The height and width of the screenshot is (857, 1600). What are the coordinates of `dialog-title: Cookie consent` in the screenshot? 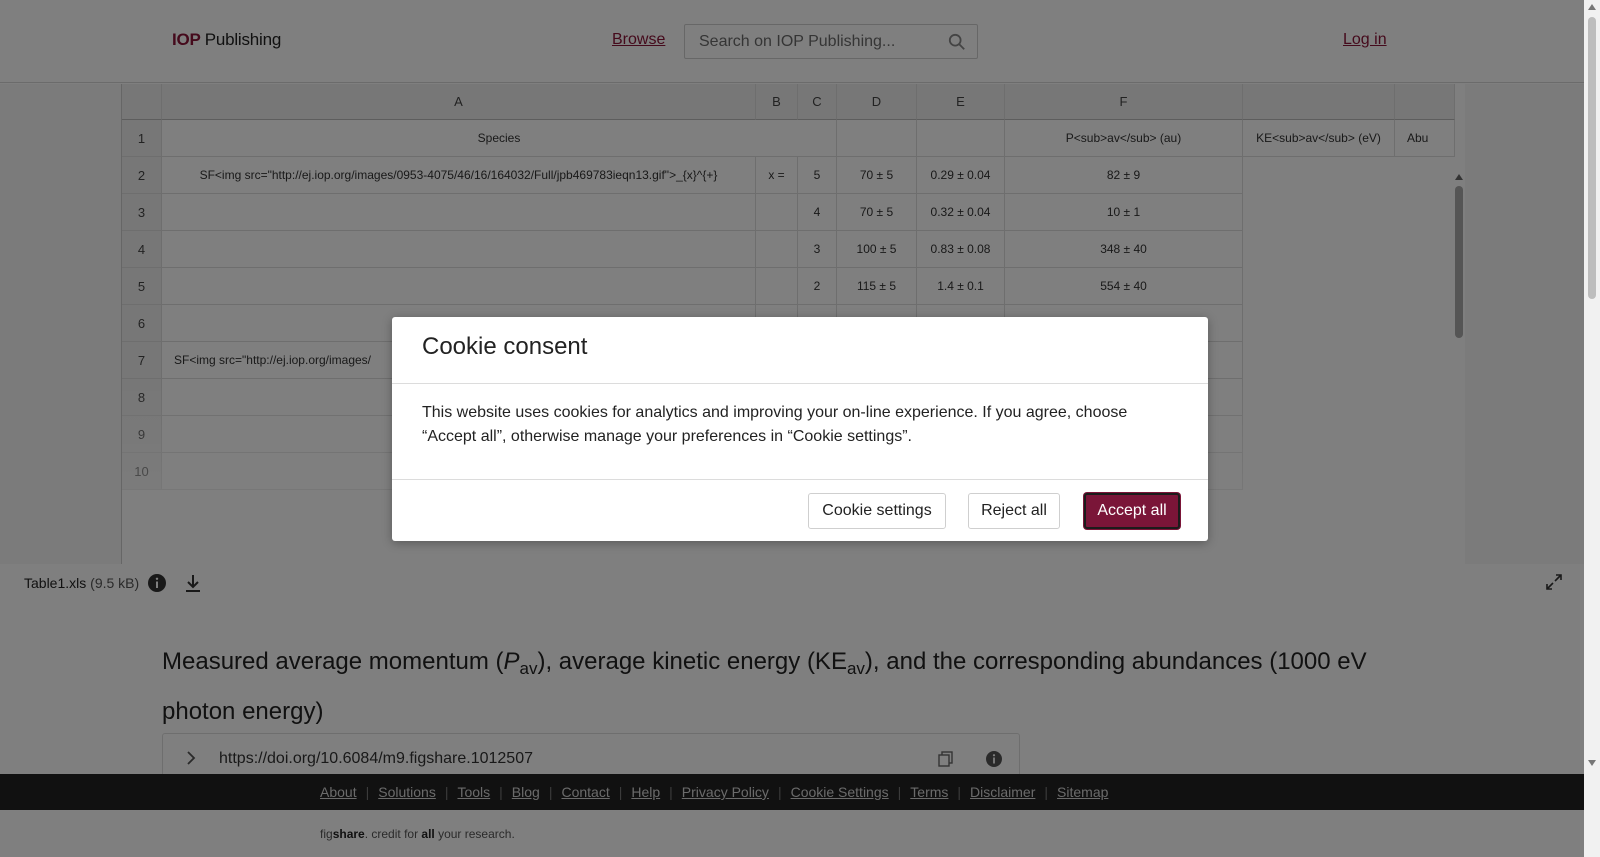 It's located at (505, 346).